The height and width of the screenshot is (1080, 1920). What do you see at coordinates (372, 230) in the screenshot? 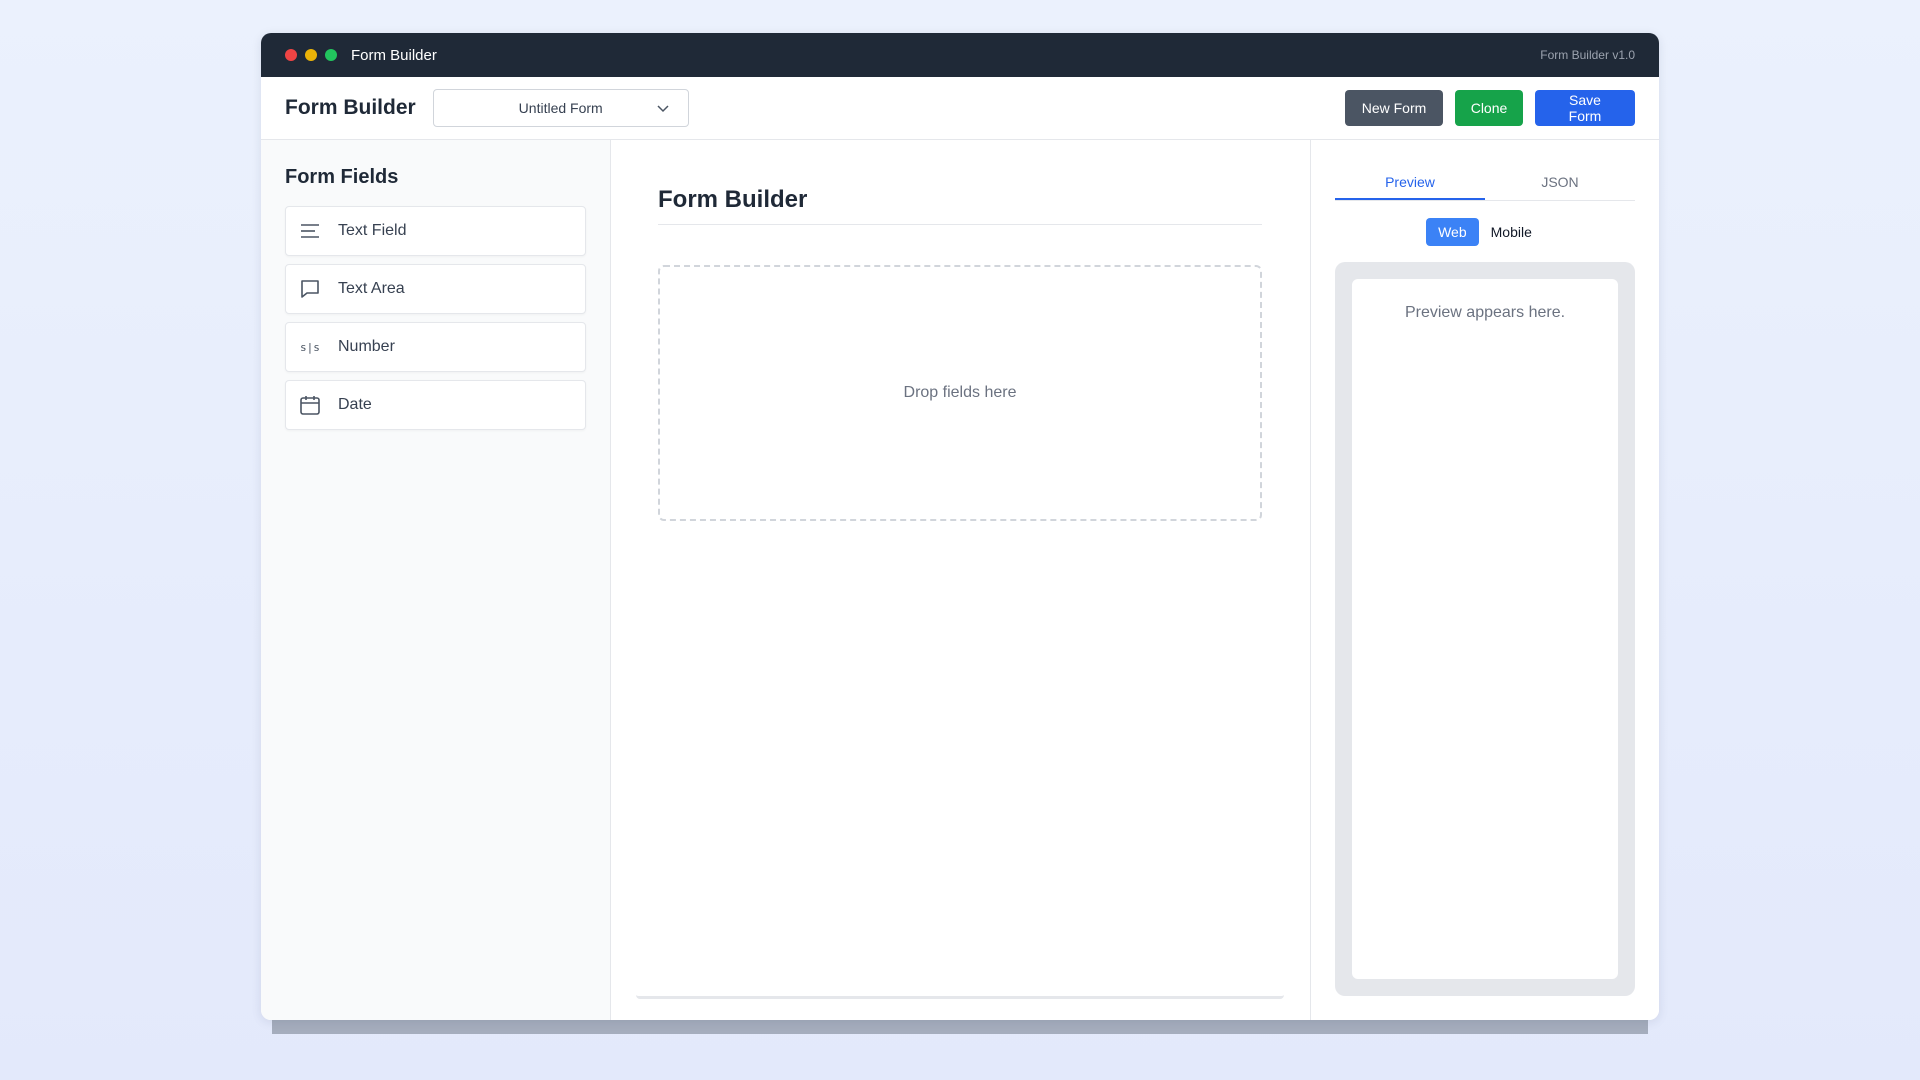
I see `field-item-label: Text Field` at bounding box center [372, 230].